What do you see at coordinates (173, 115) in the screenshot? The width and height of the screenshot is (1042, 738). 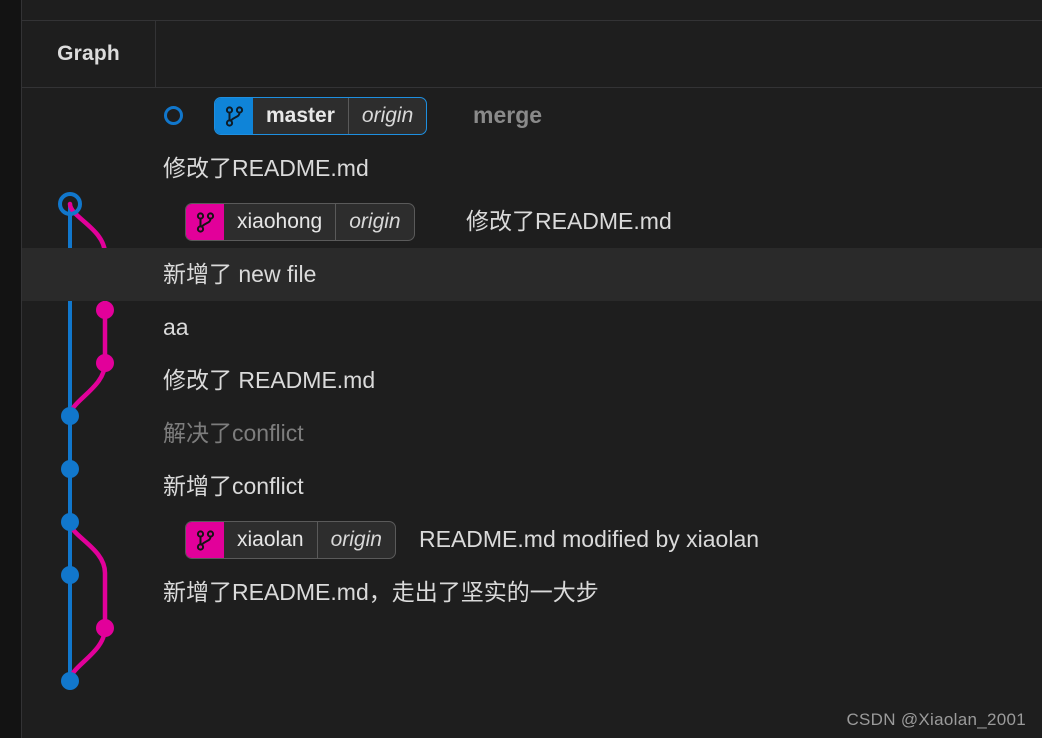 I see `head-indicator-icon` at bounding box center [173, 115].